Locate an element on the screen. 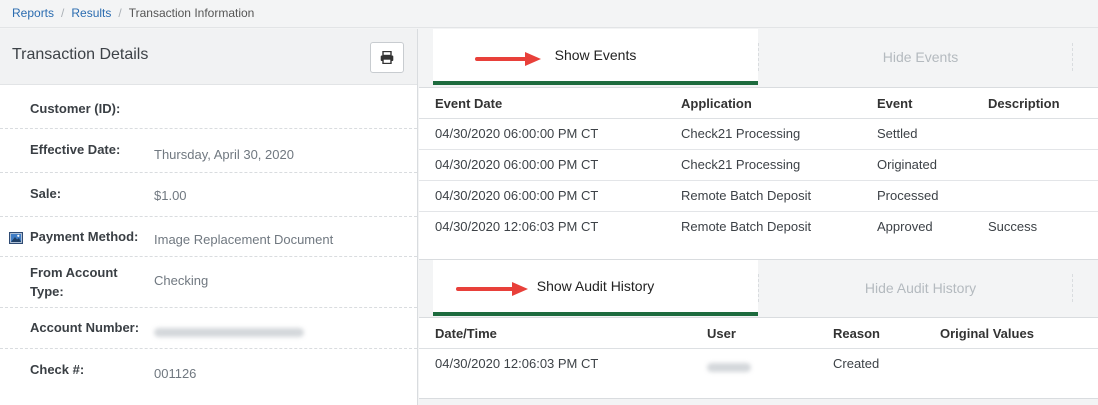 This screenshot has width=1098, height=405. tab-hide-events-label: Hide Events is located at coordinates (920, 57).